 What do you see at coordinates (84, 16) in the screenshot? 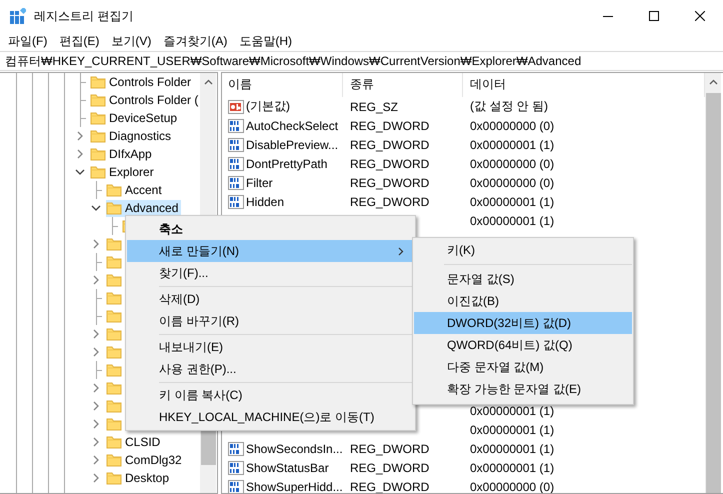
I see `window-title: 레지스트리 편집기` at bounding box center [84, 16].